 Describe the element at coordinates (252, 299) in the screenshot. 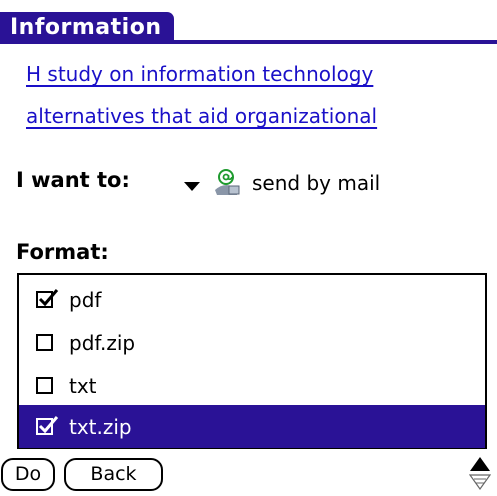

I see `format-item-pdf: pdf` at that location.